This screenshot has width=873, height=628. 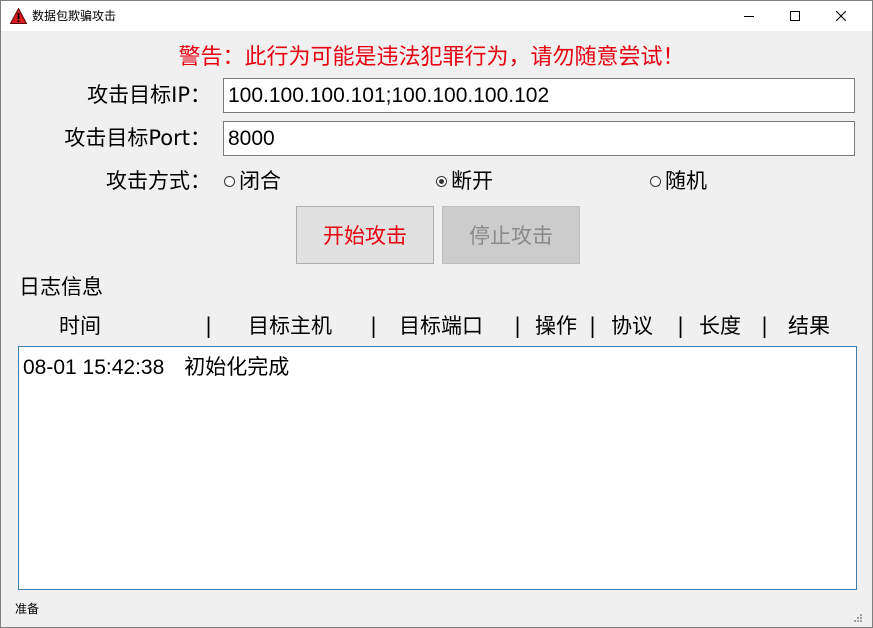 What do you see at coordinates (720, 326) in the screenshot?
I see `column-header-length: 长度` at bounding box center [720, 326].